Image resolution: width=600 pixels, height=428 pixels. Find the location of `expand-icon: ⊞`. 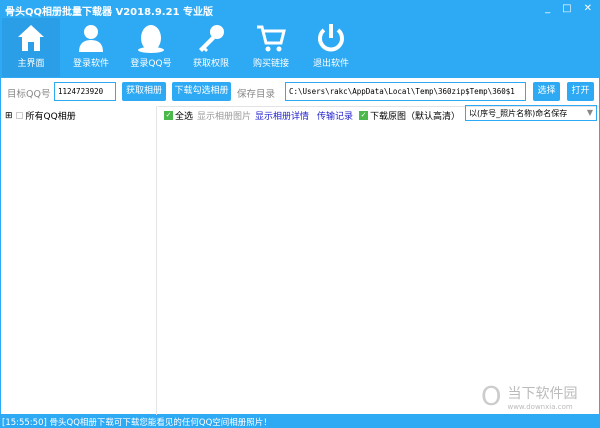

expand-icon: ⊞ is located at coordinates (9, 116).